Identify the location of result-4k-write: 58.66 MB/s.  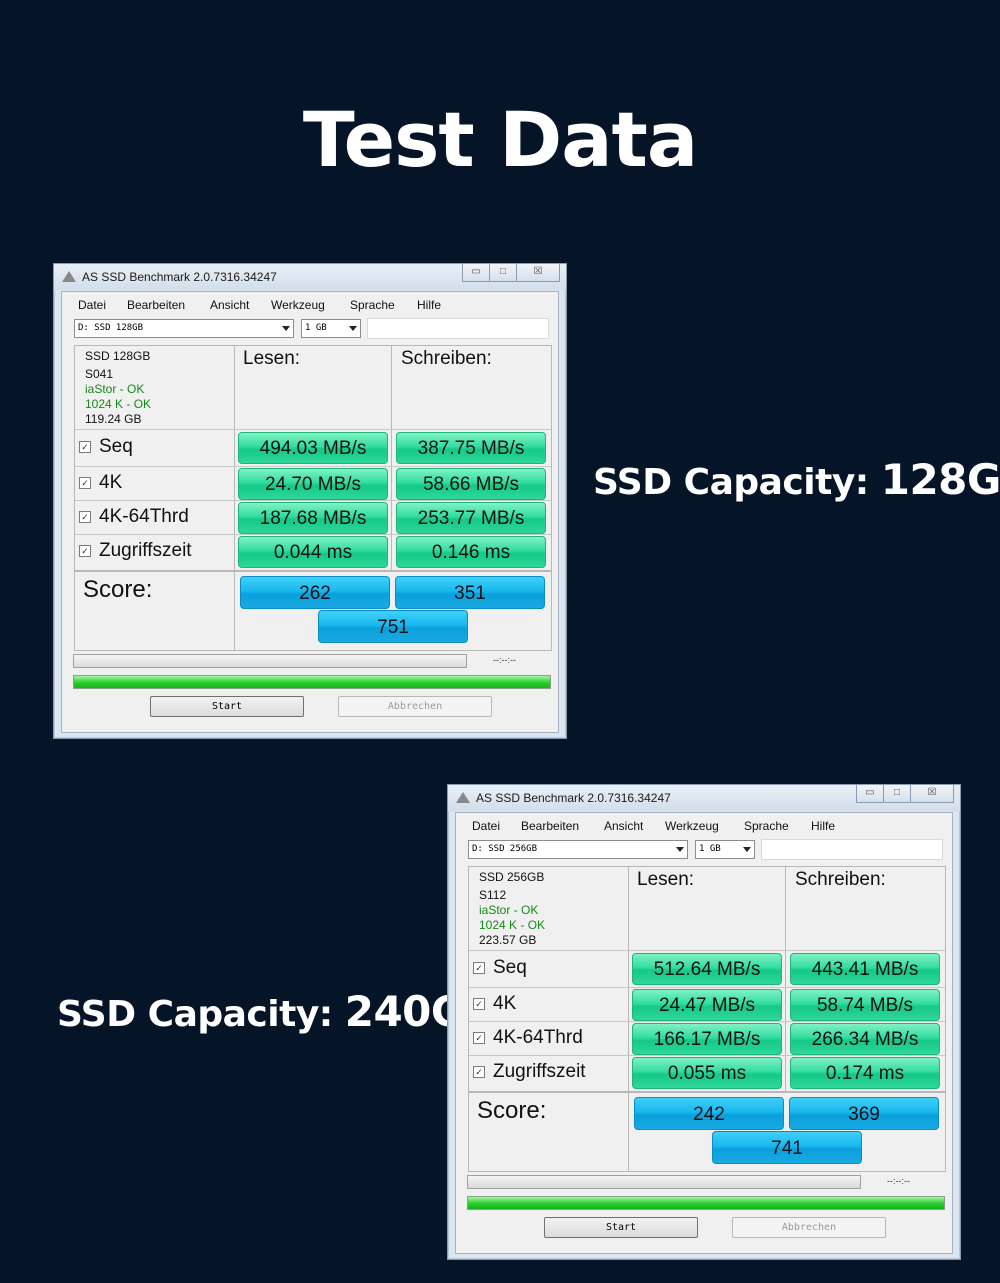
(471, 484).